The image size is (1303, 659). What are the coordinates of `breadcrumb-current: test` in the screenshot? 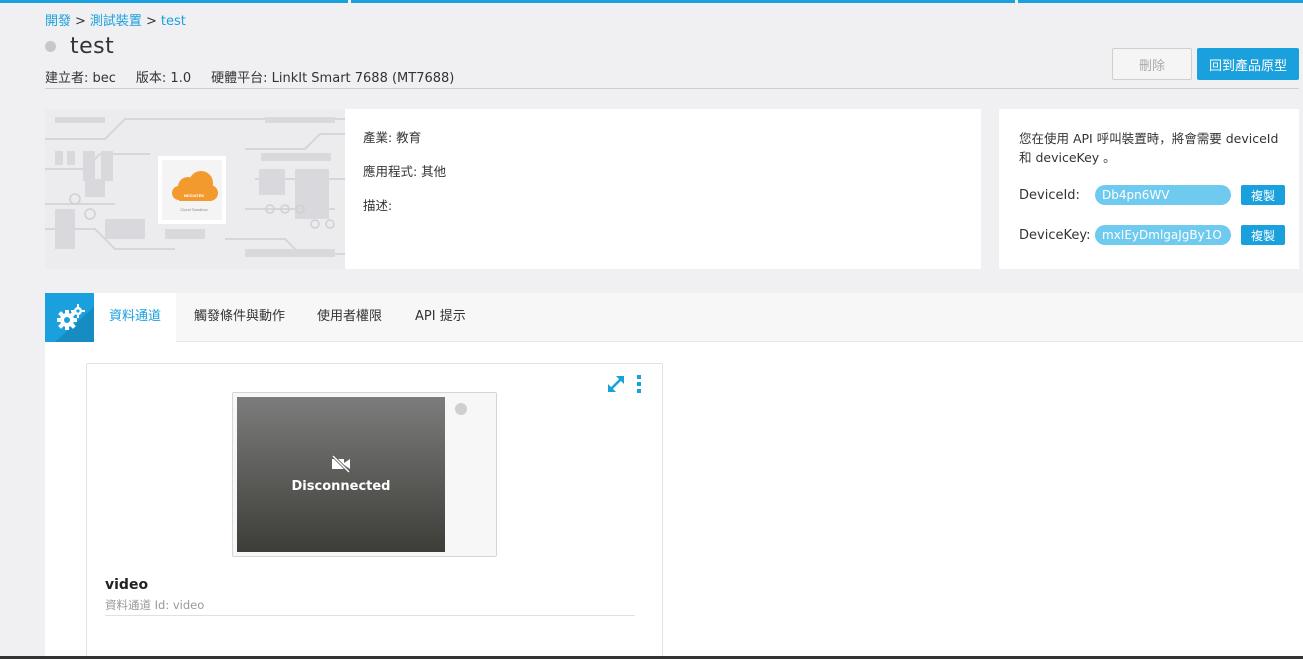 It's located at (173, 21).